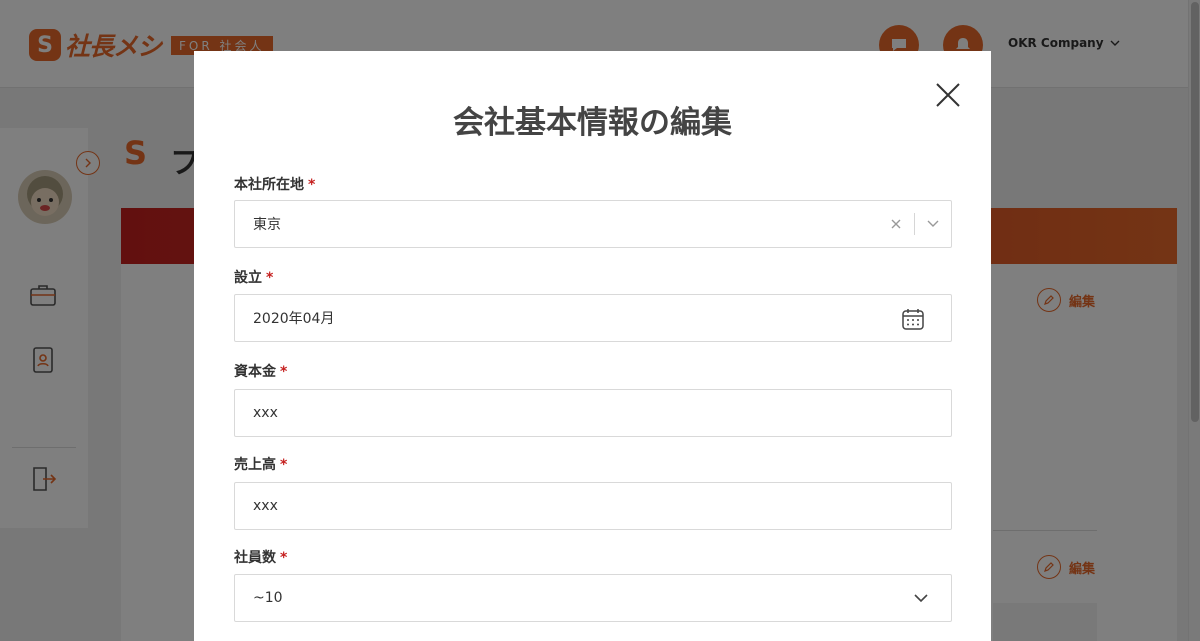  What do you see at coordinates (896, 224) in the screenshot?
I see `clear-icon` at bounding box center [896, 224].